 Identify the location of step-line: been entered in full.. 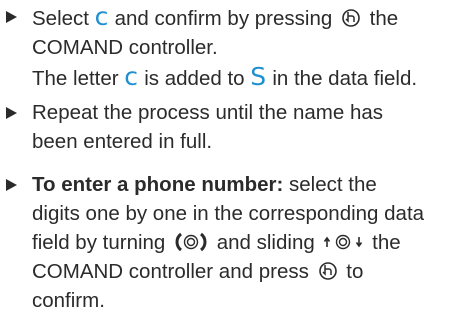
(122, 141).